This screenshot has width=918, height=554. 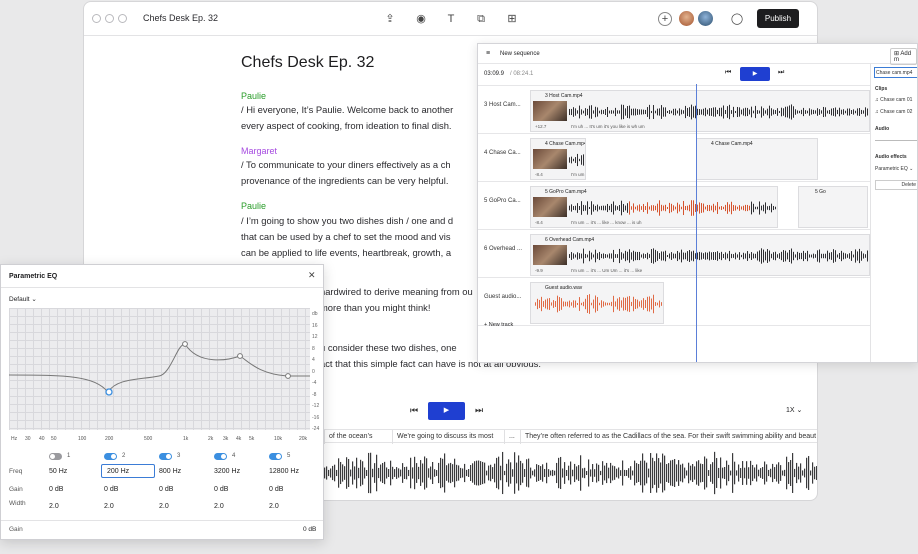 I want to click on segment: We’re going to discuss its most, so click(x=448, y=437).